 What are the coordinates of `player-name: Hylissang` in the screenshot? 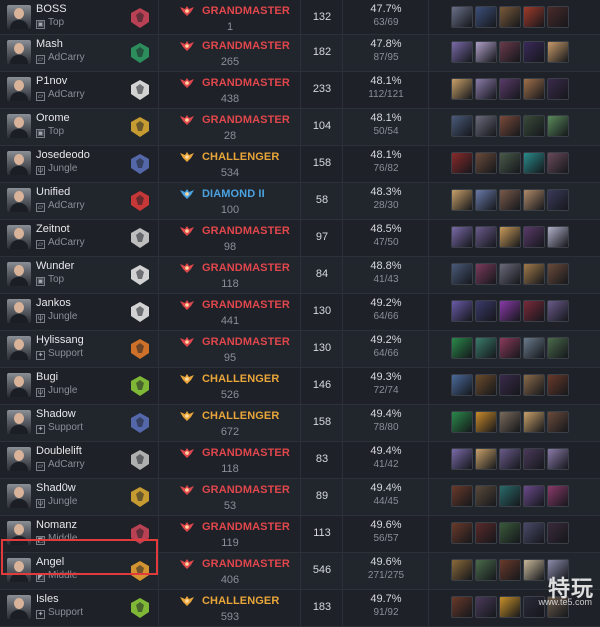 It's located at (60, 340).